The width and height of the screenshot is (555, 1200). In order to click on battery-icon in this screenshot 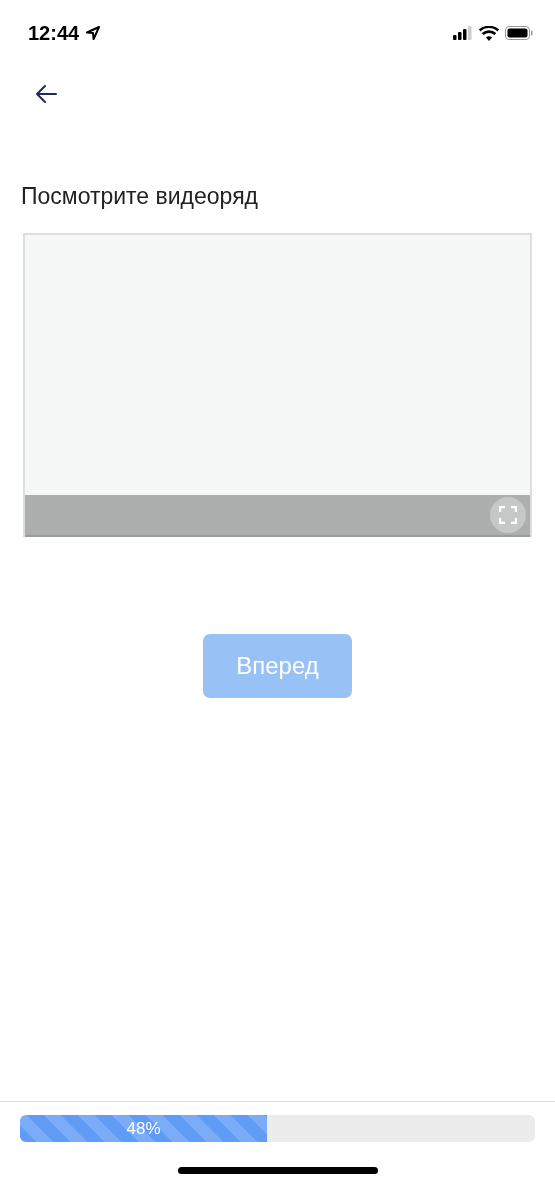, I will do `click(519, 33)`.